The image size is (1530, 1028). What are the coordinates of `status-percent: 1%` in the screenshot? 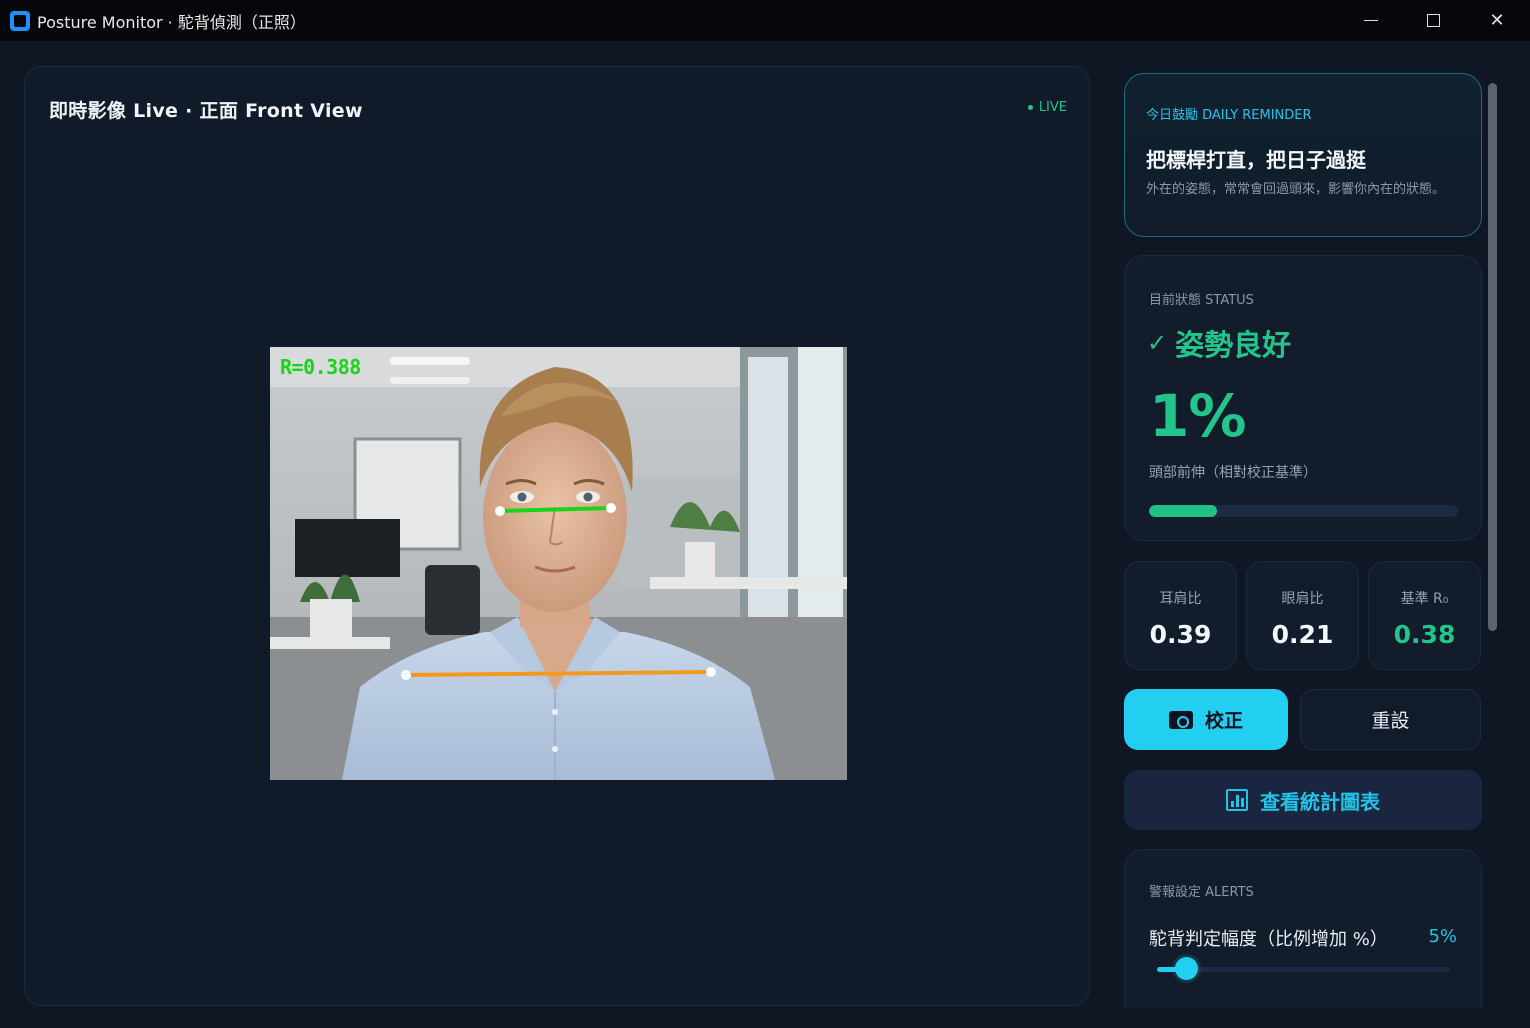 It's located at (1197, 416).